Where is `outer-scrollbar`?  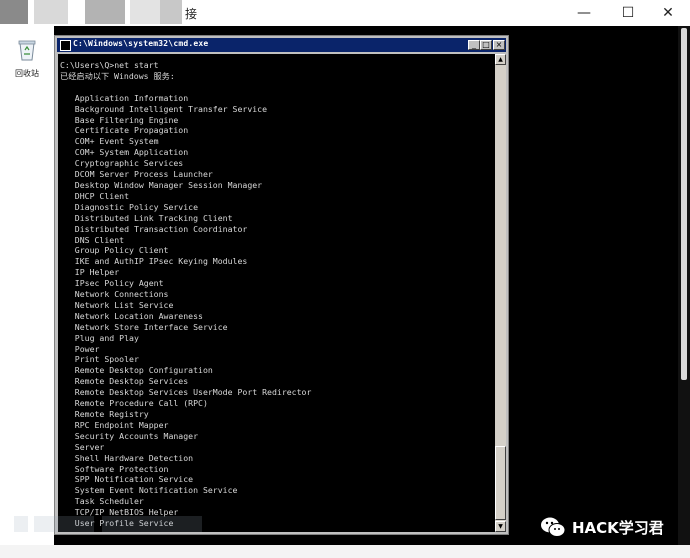 outer-scrollbar is located at coordinates (684, 292).